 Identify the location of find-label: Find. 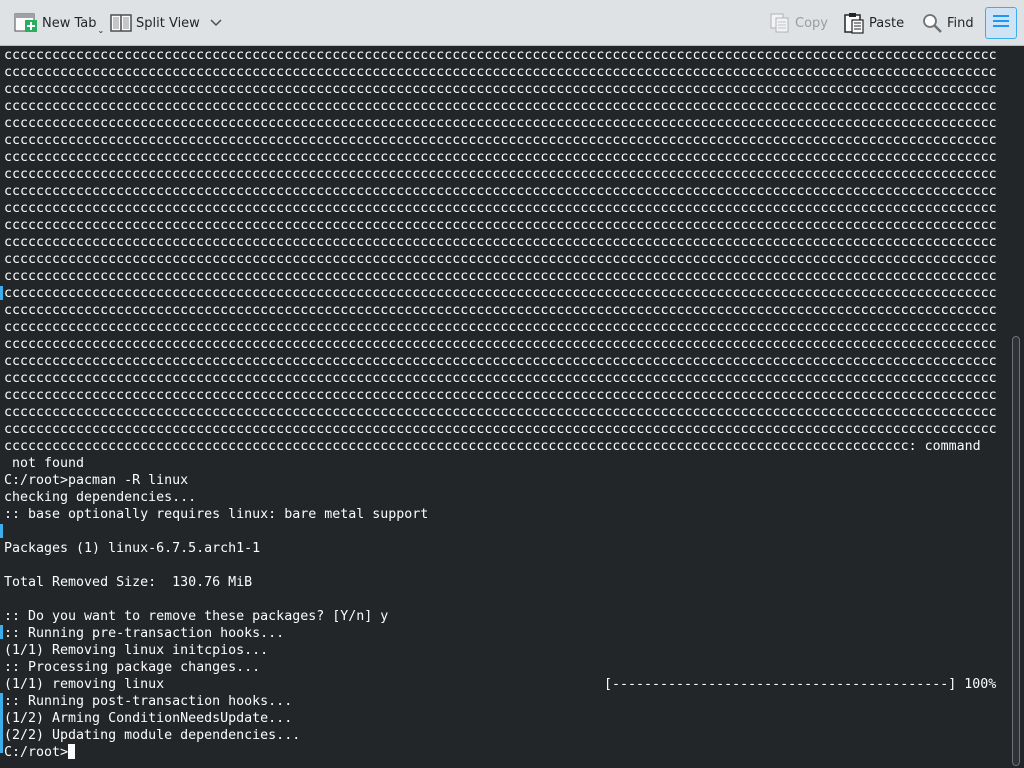
(960, 23).